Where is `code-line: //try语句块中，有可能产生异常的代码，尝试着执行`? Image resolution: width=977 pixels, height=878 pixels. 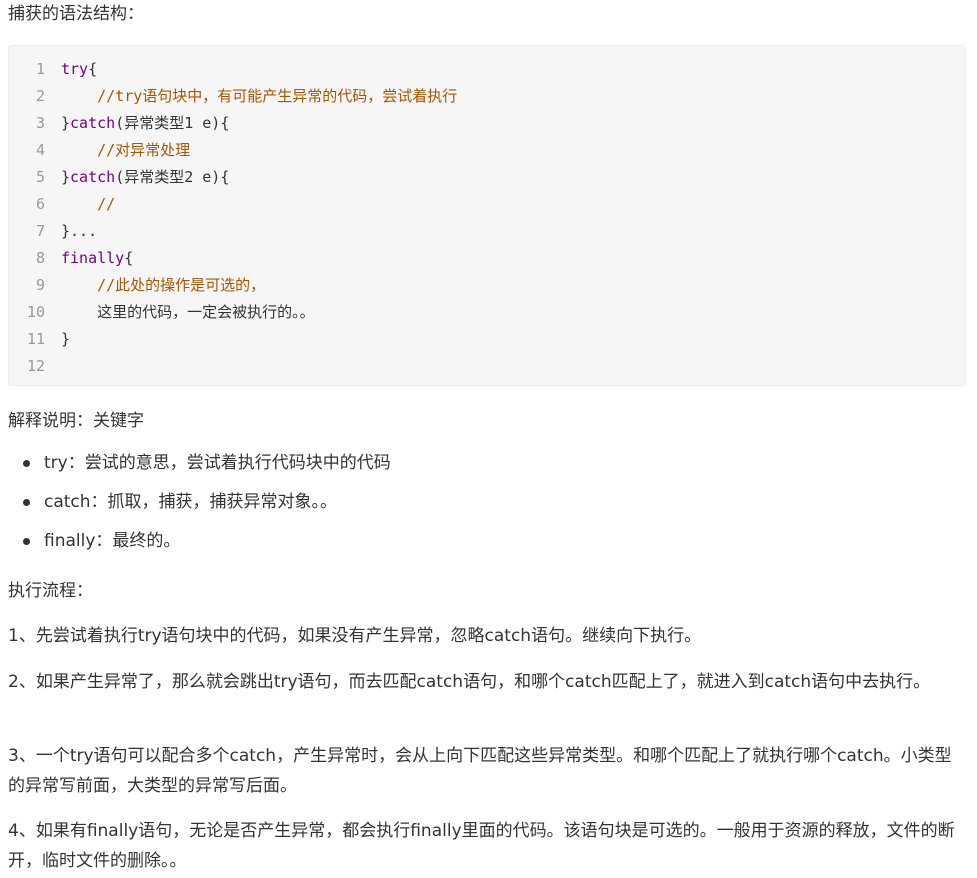 code-line: //try语句块中，有可能产生异常的代码，尝试着执行 is located at coordinates (259, 96).